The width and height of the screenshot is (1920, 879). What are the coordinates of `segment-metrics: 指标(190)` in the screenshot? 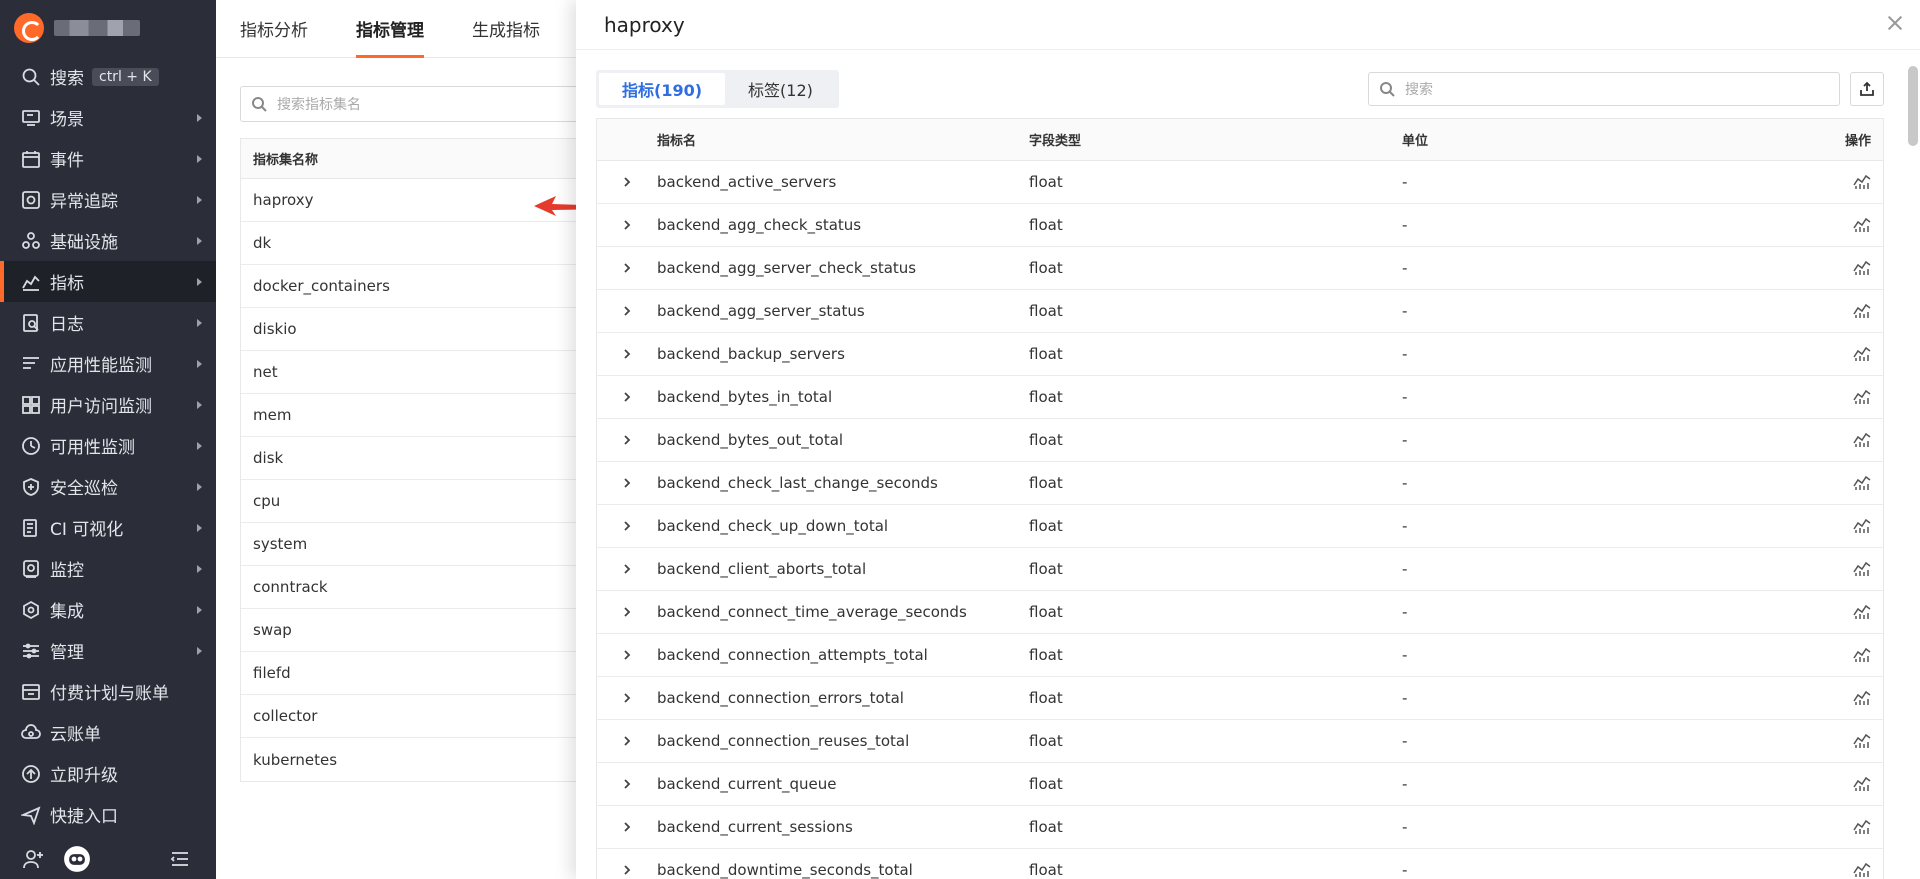 It's located at (662, 89).